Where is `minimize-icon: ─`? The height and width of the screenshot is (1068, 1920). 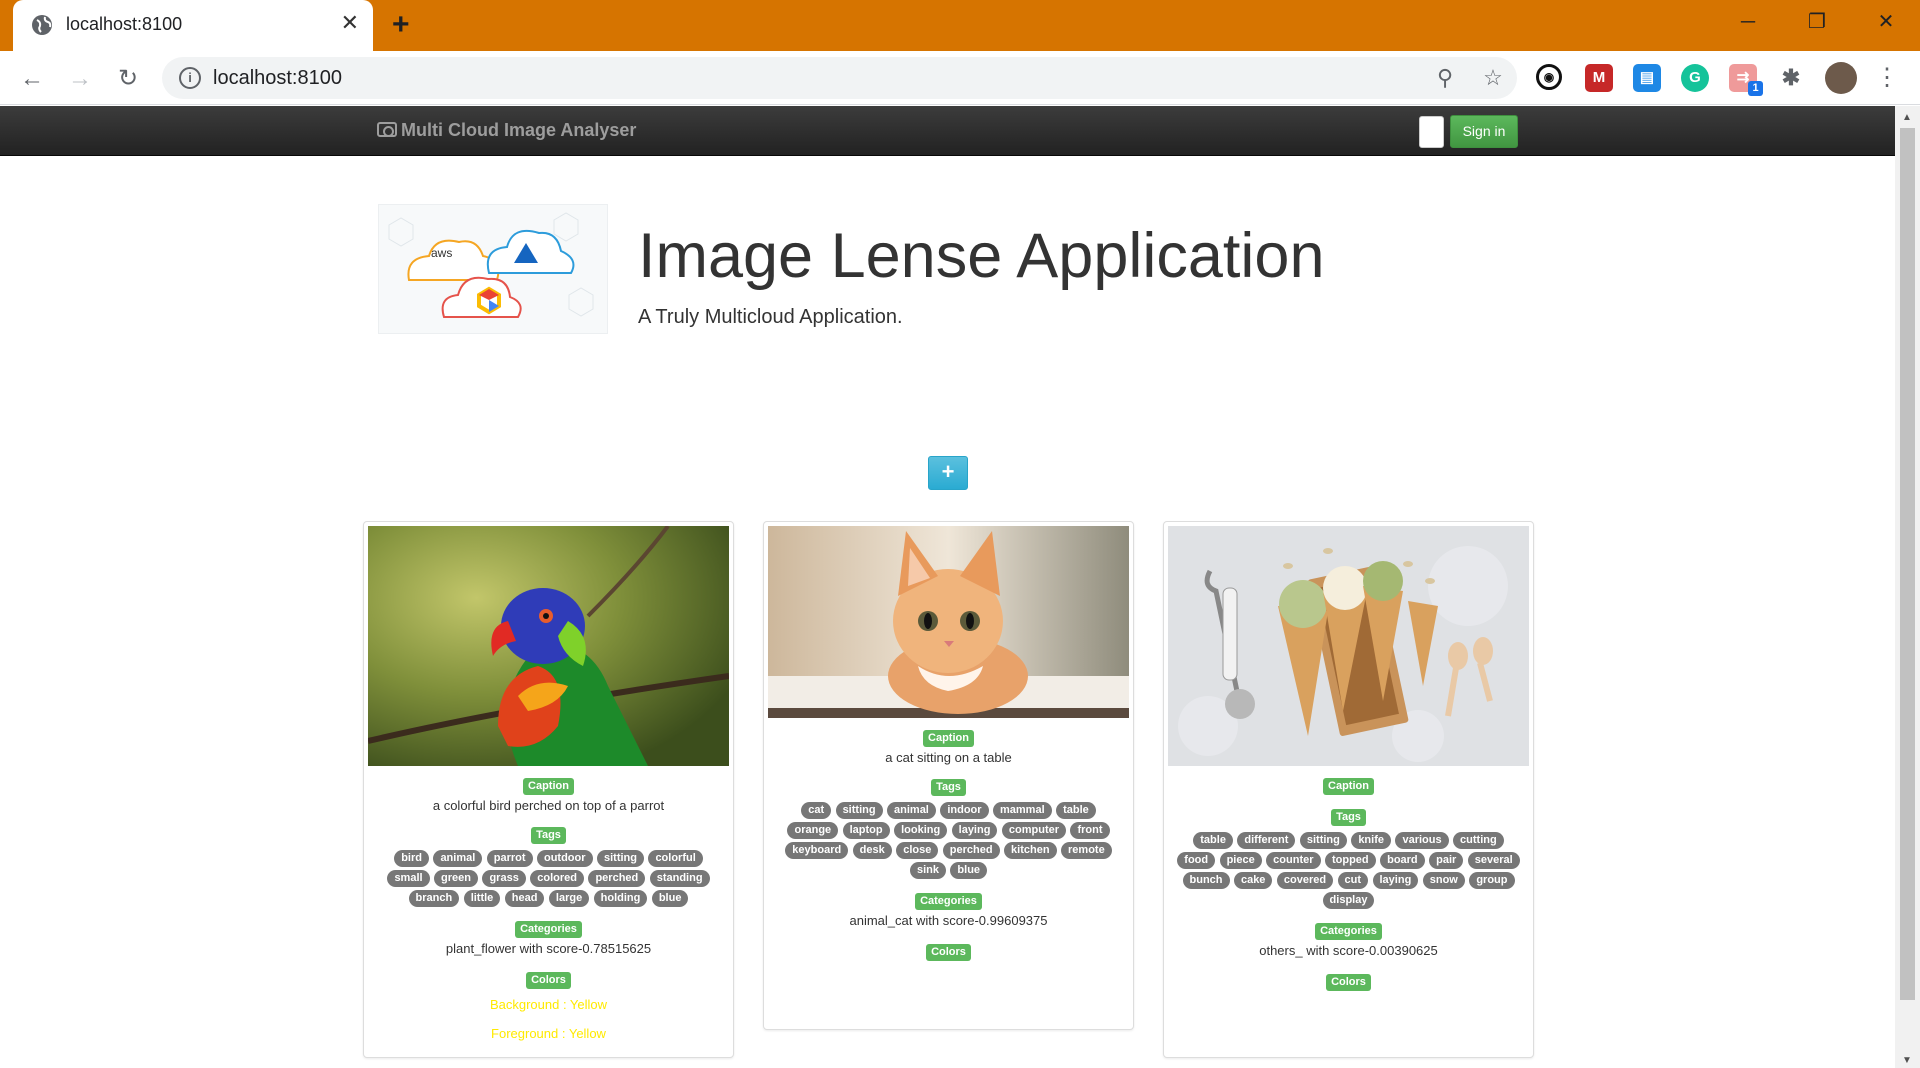 minimize-icon: ─ is located at coordinates (1748, 22).